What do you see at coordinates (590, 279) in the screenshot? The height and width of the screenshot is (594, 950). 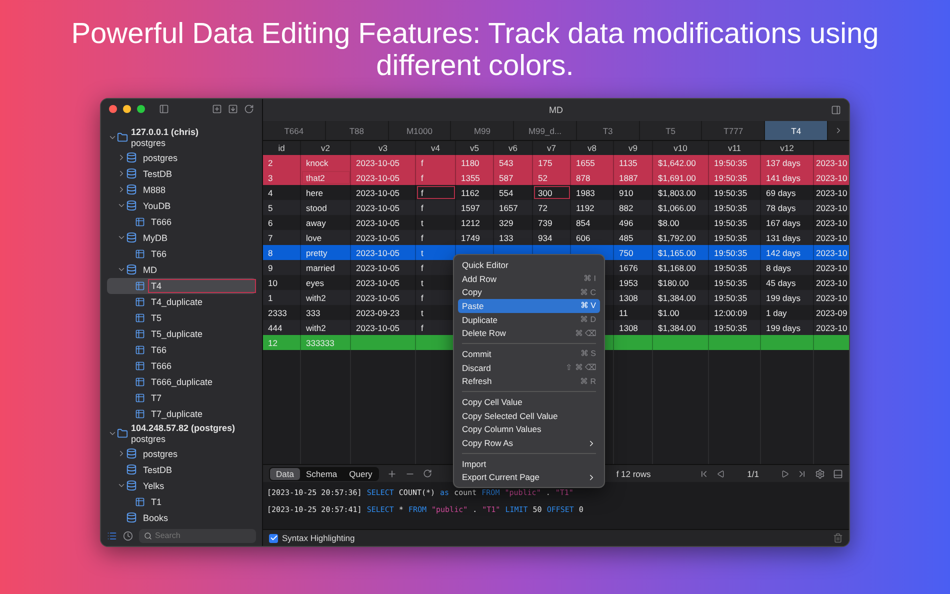 I see `shortcut: ⌘ I` at bounding box center [590, 279].